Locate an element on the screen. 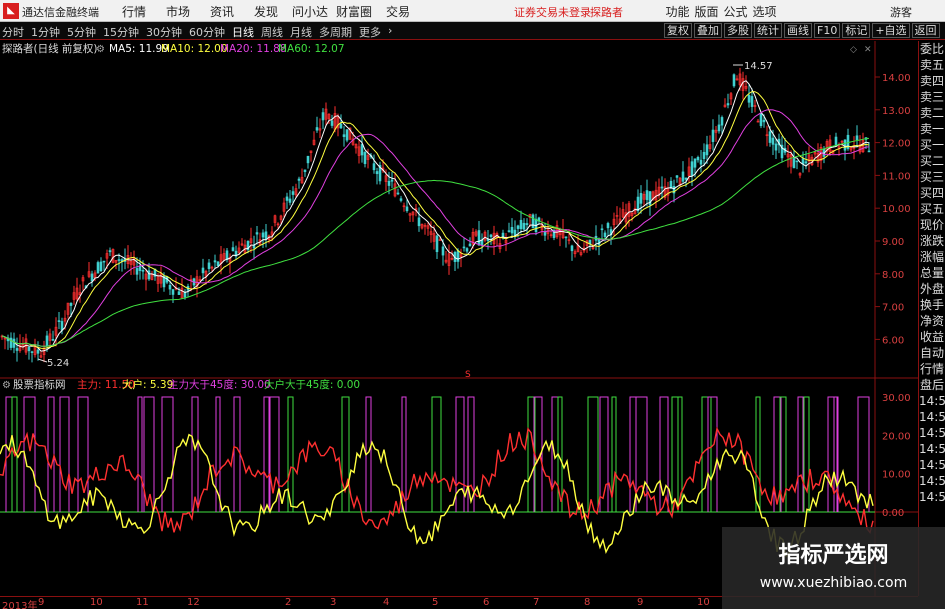 The width and height of the screenshot is (945, 609). side-panel-item: 卖一 is located at coordinates (932, 129).